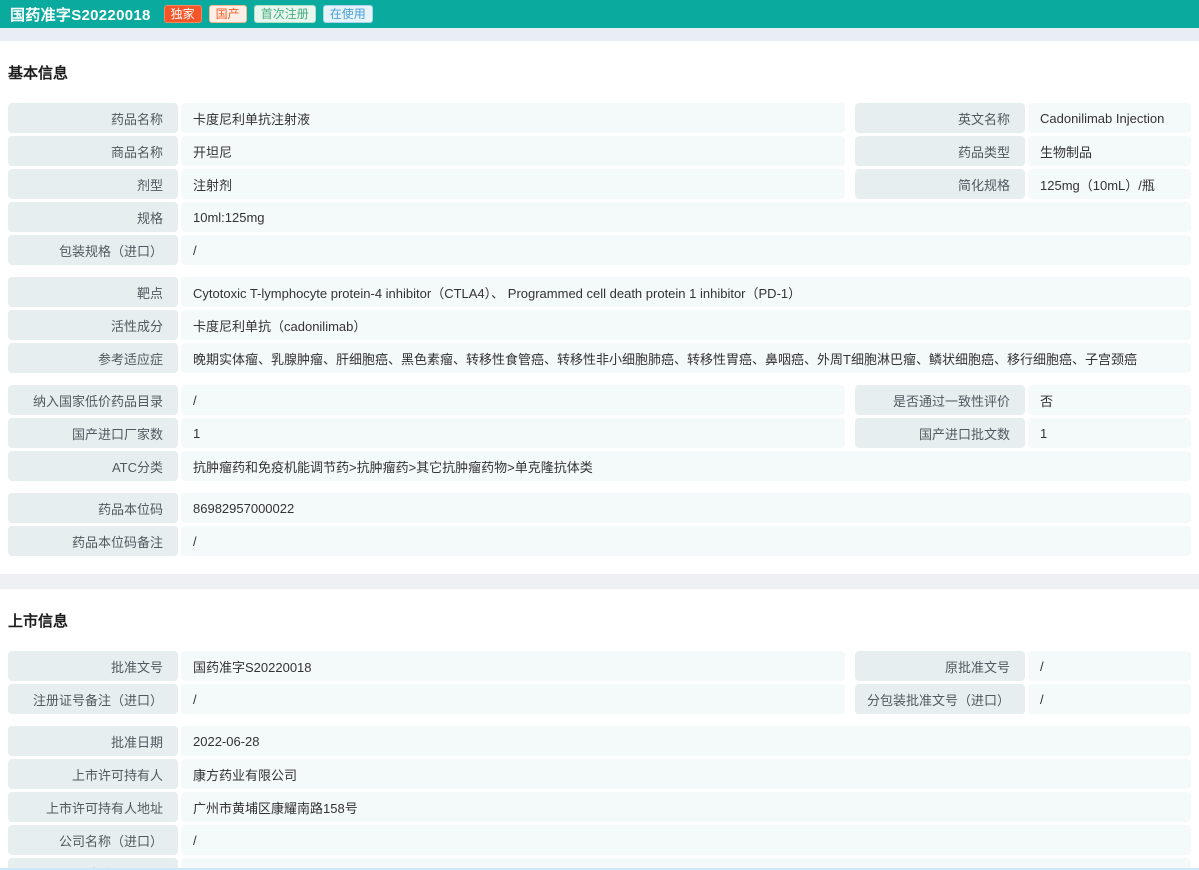 The height and width of the screenshot is (870, 1199). What do you see at coordinates (93, 774) in the screenshot?
I see `field-label: 上市许可持有人` at bounding box center [93, 774].